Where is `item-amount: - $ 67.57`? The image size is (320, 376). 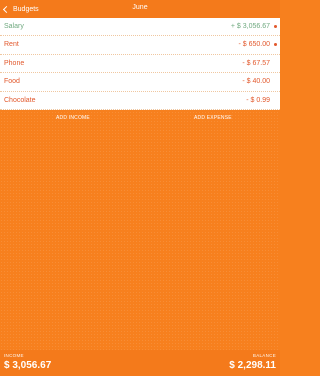
item-amount: - $ 67.57 is located at coordinates (256, 63).